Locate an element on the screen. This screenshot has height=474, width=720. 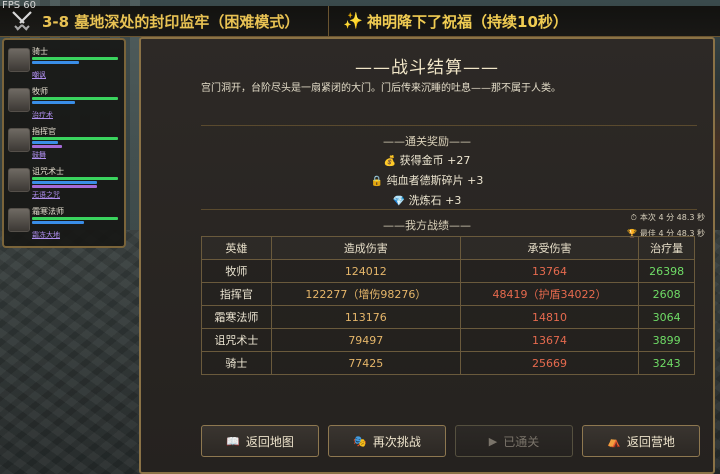
column-header: 造成伤害 is located at coordinates (365, 248).